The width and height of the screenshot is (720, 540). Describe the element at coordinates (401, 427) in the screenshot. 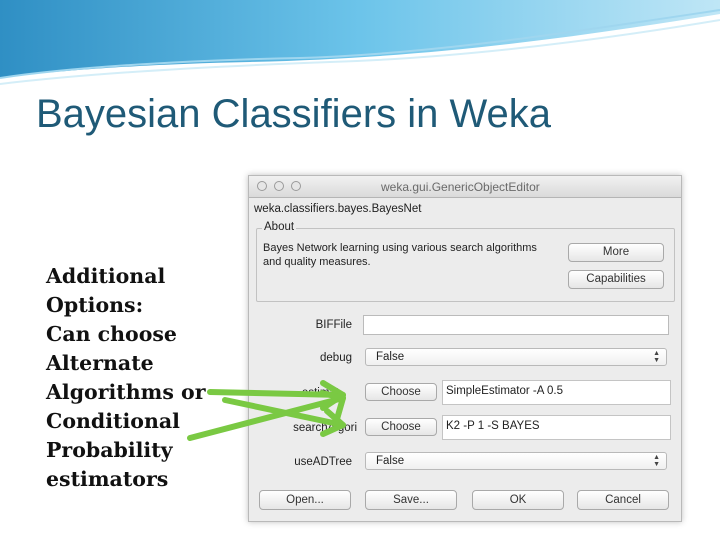

I see `search-algorithm-choose-button: Choose` at that location.